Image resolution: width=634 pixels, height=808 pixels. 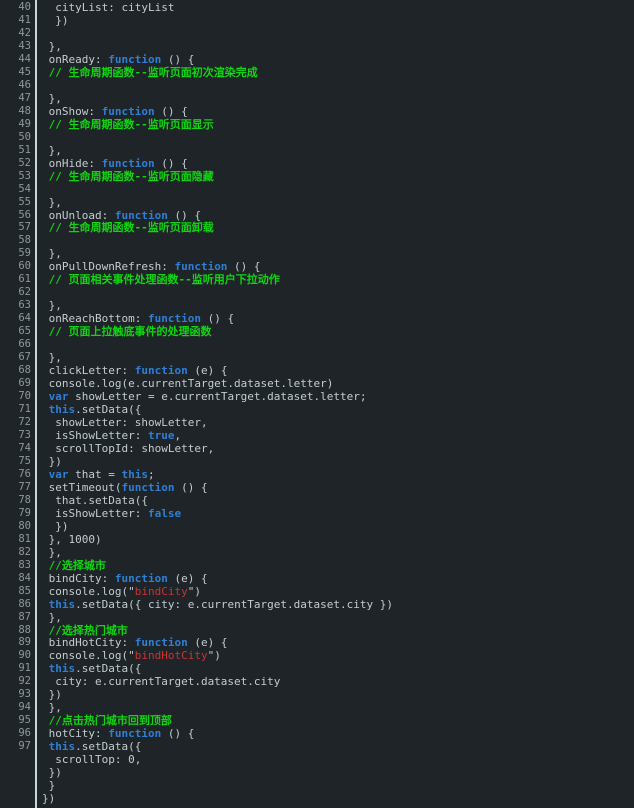 What do you see at coordinates (24, 58) in the screenshot?
I see `line-number: 44` at bounding box center [24, 58].